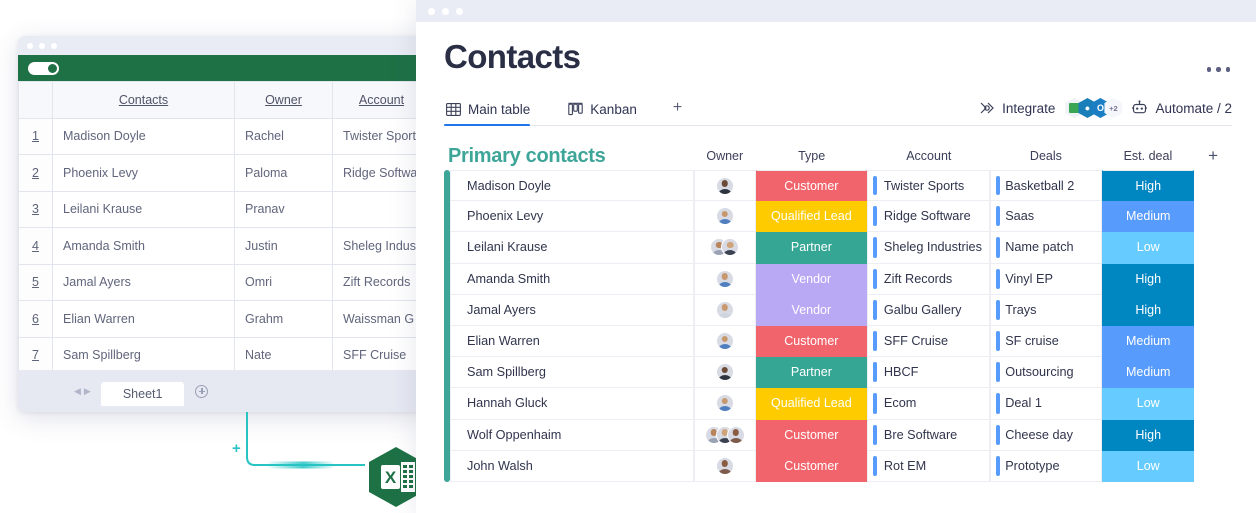  What do you see at coordinates (572, 373) in the screenshot?
I see `cell-contact-name: Sam Spillberg` at bounding box center [572, 373].